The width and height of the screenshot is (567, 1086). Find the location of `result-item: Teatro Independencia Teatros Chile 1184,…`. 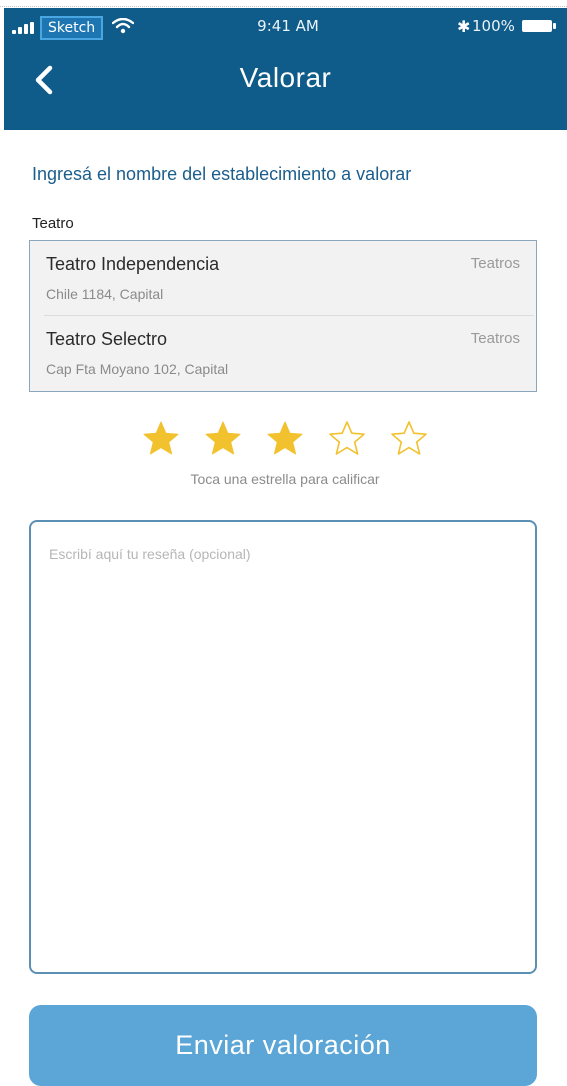

result-item: Teatro Independencia Teatros Chile 1184,… is located at coordinates (283, 278).